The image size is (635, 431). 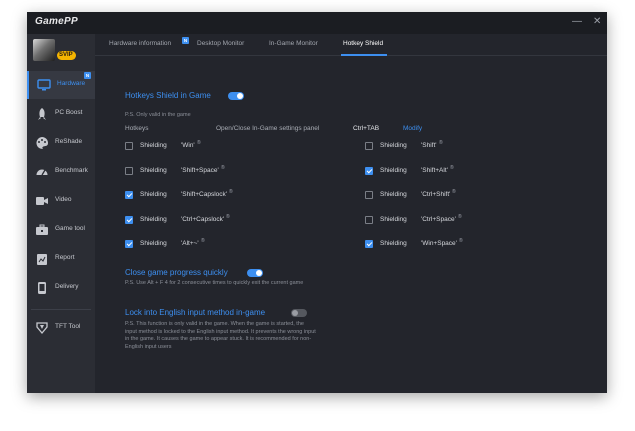 I want to click on sidebar-item-hardware: Hardware N, so click(x=61, y=85).